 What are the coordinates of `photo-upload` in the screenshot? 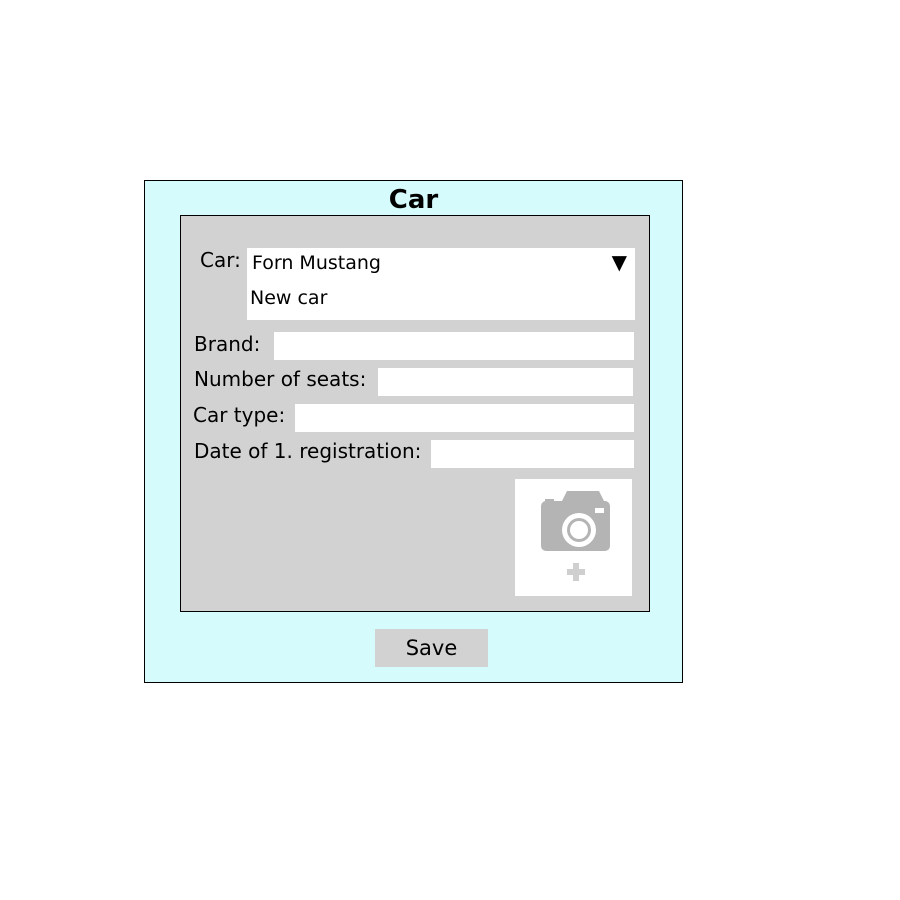 It's located at (573, 537).